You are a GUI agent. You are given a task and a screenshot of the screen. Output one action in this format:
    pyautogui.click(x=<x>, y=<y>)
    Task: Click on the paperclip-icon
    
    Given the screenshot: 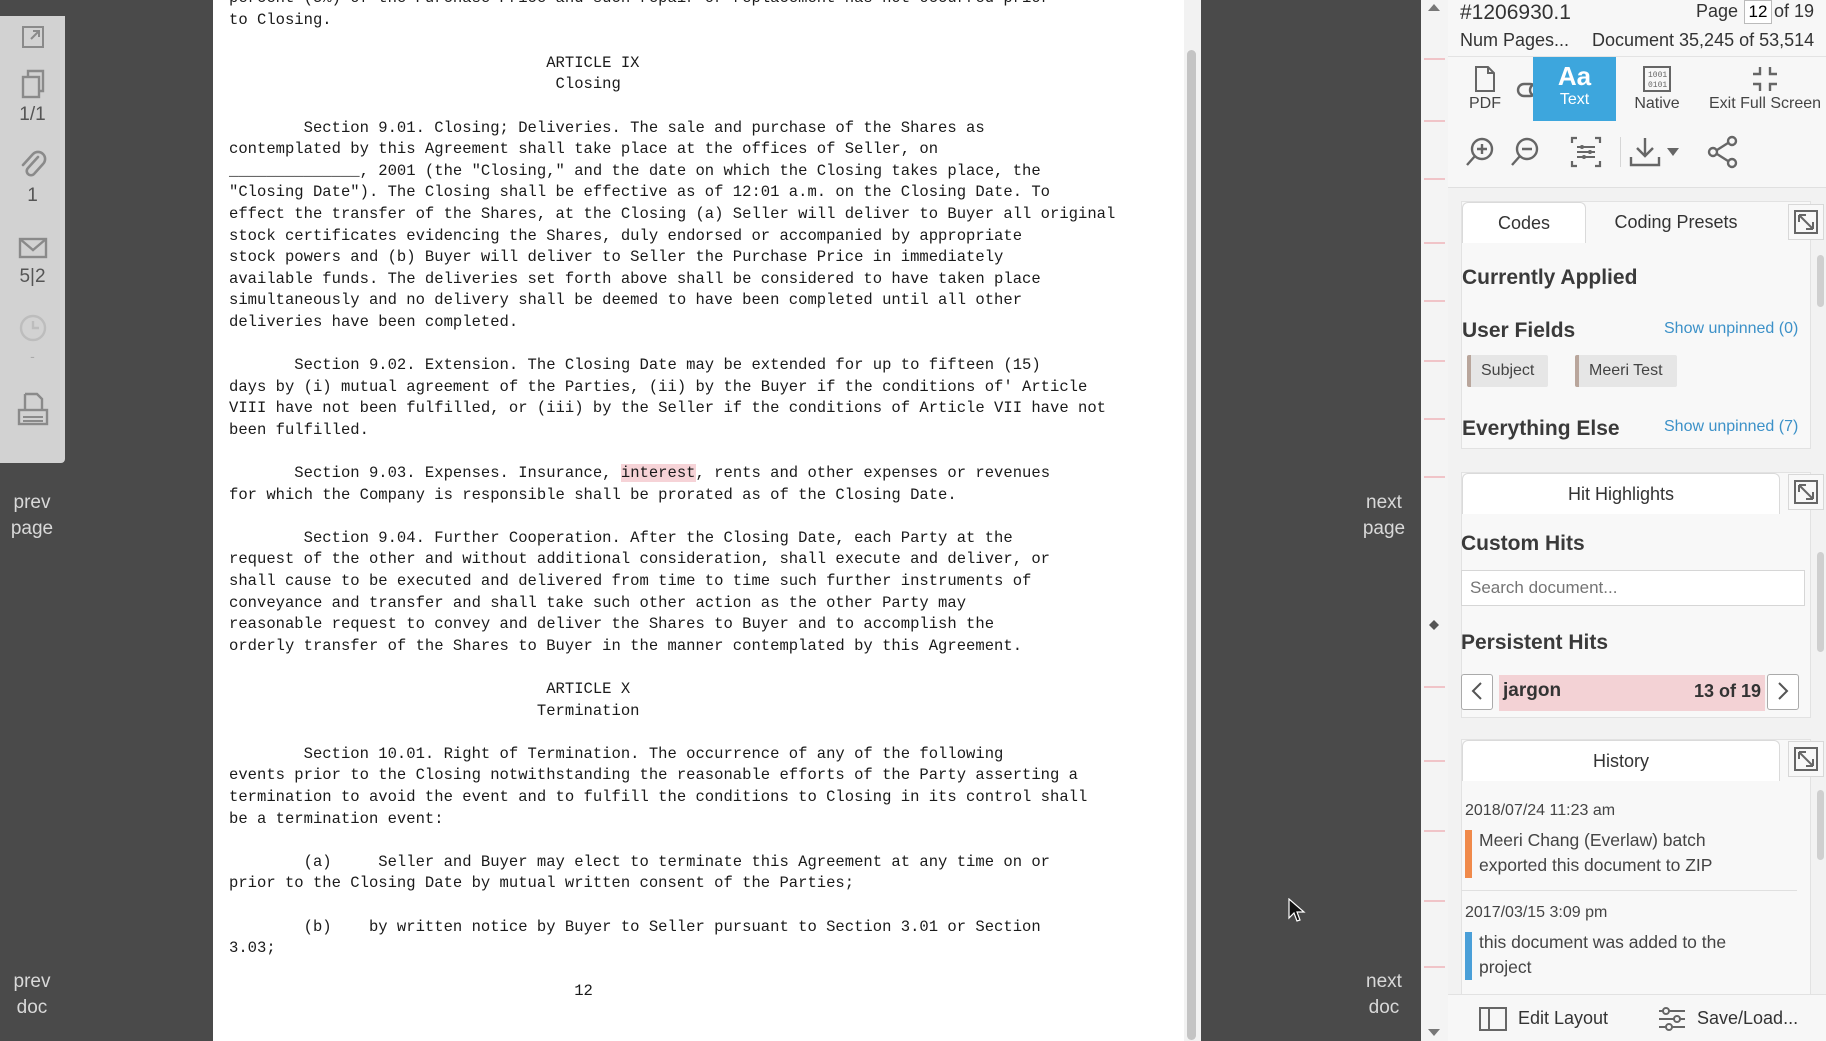 What is the action you would take?
    pyautogui.click(x=33, y=163)
    